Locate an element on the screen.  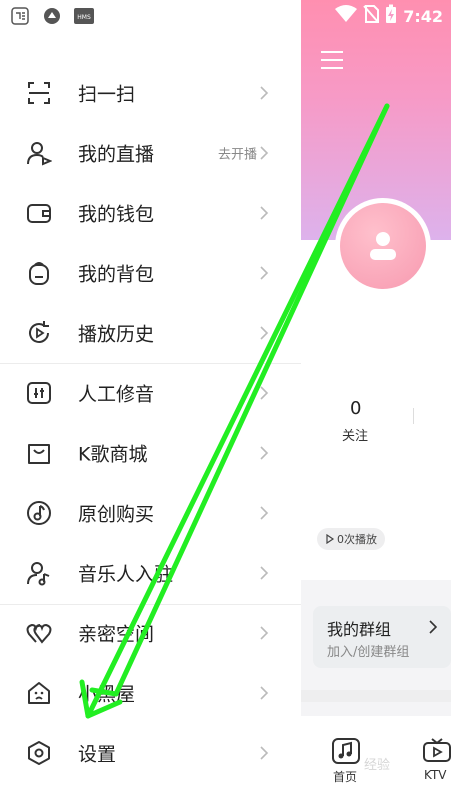
groups-subtitle: 加入/创建群组 is located at coordinates (368, 652).